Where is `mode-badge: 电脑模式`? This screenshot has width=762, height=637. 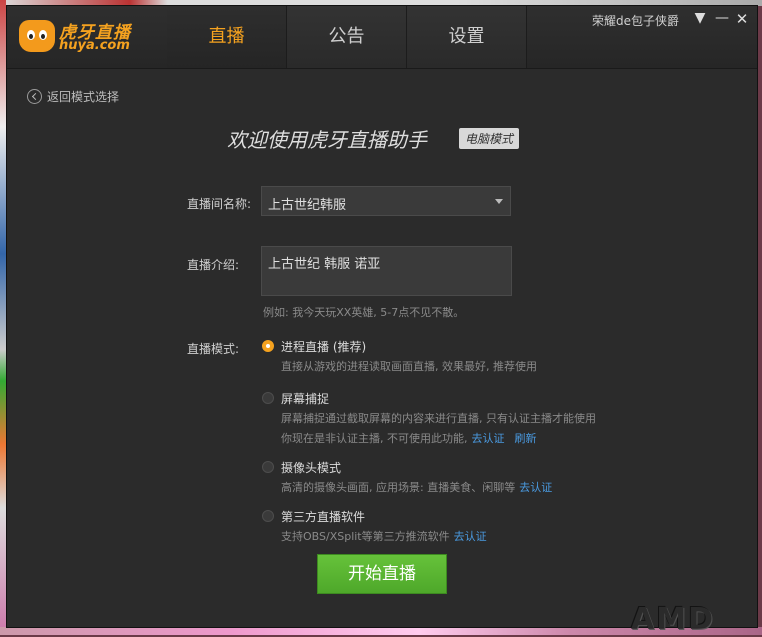 mode-badge: 电脑模式 is located at coordinates (489, 138).